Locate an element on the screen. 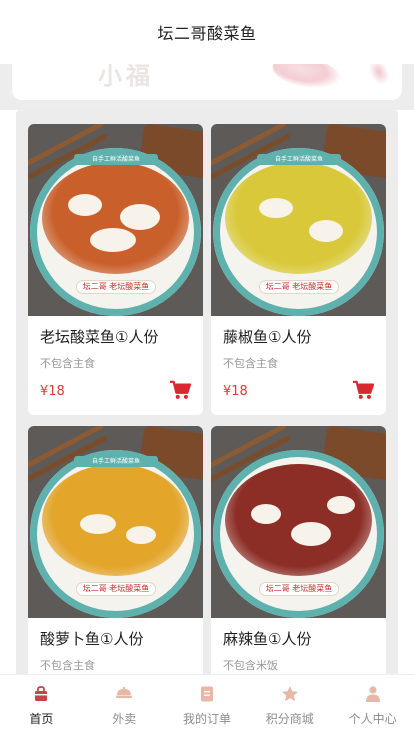 Image resolution: width=414 pixels, height=736 pixels. tab-label: 个人中心 is located at coordinates (372, 719).